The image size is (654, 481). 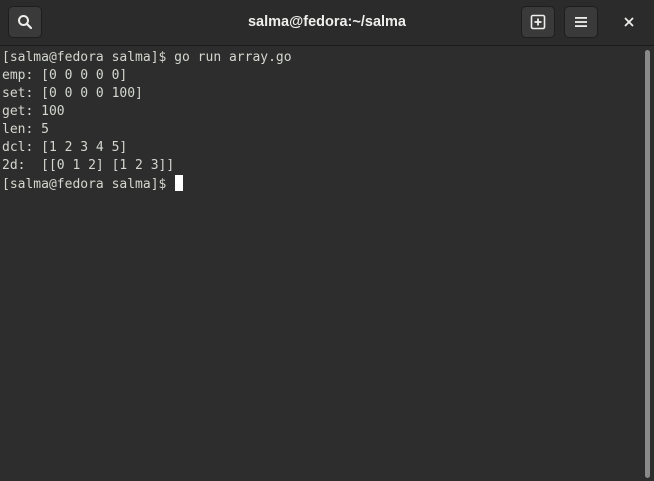 I want to click on scrollbar, so click(x=647, y=264).